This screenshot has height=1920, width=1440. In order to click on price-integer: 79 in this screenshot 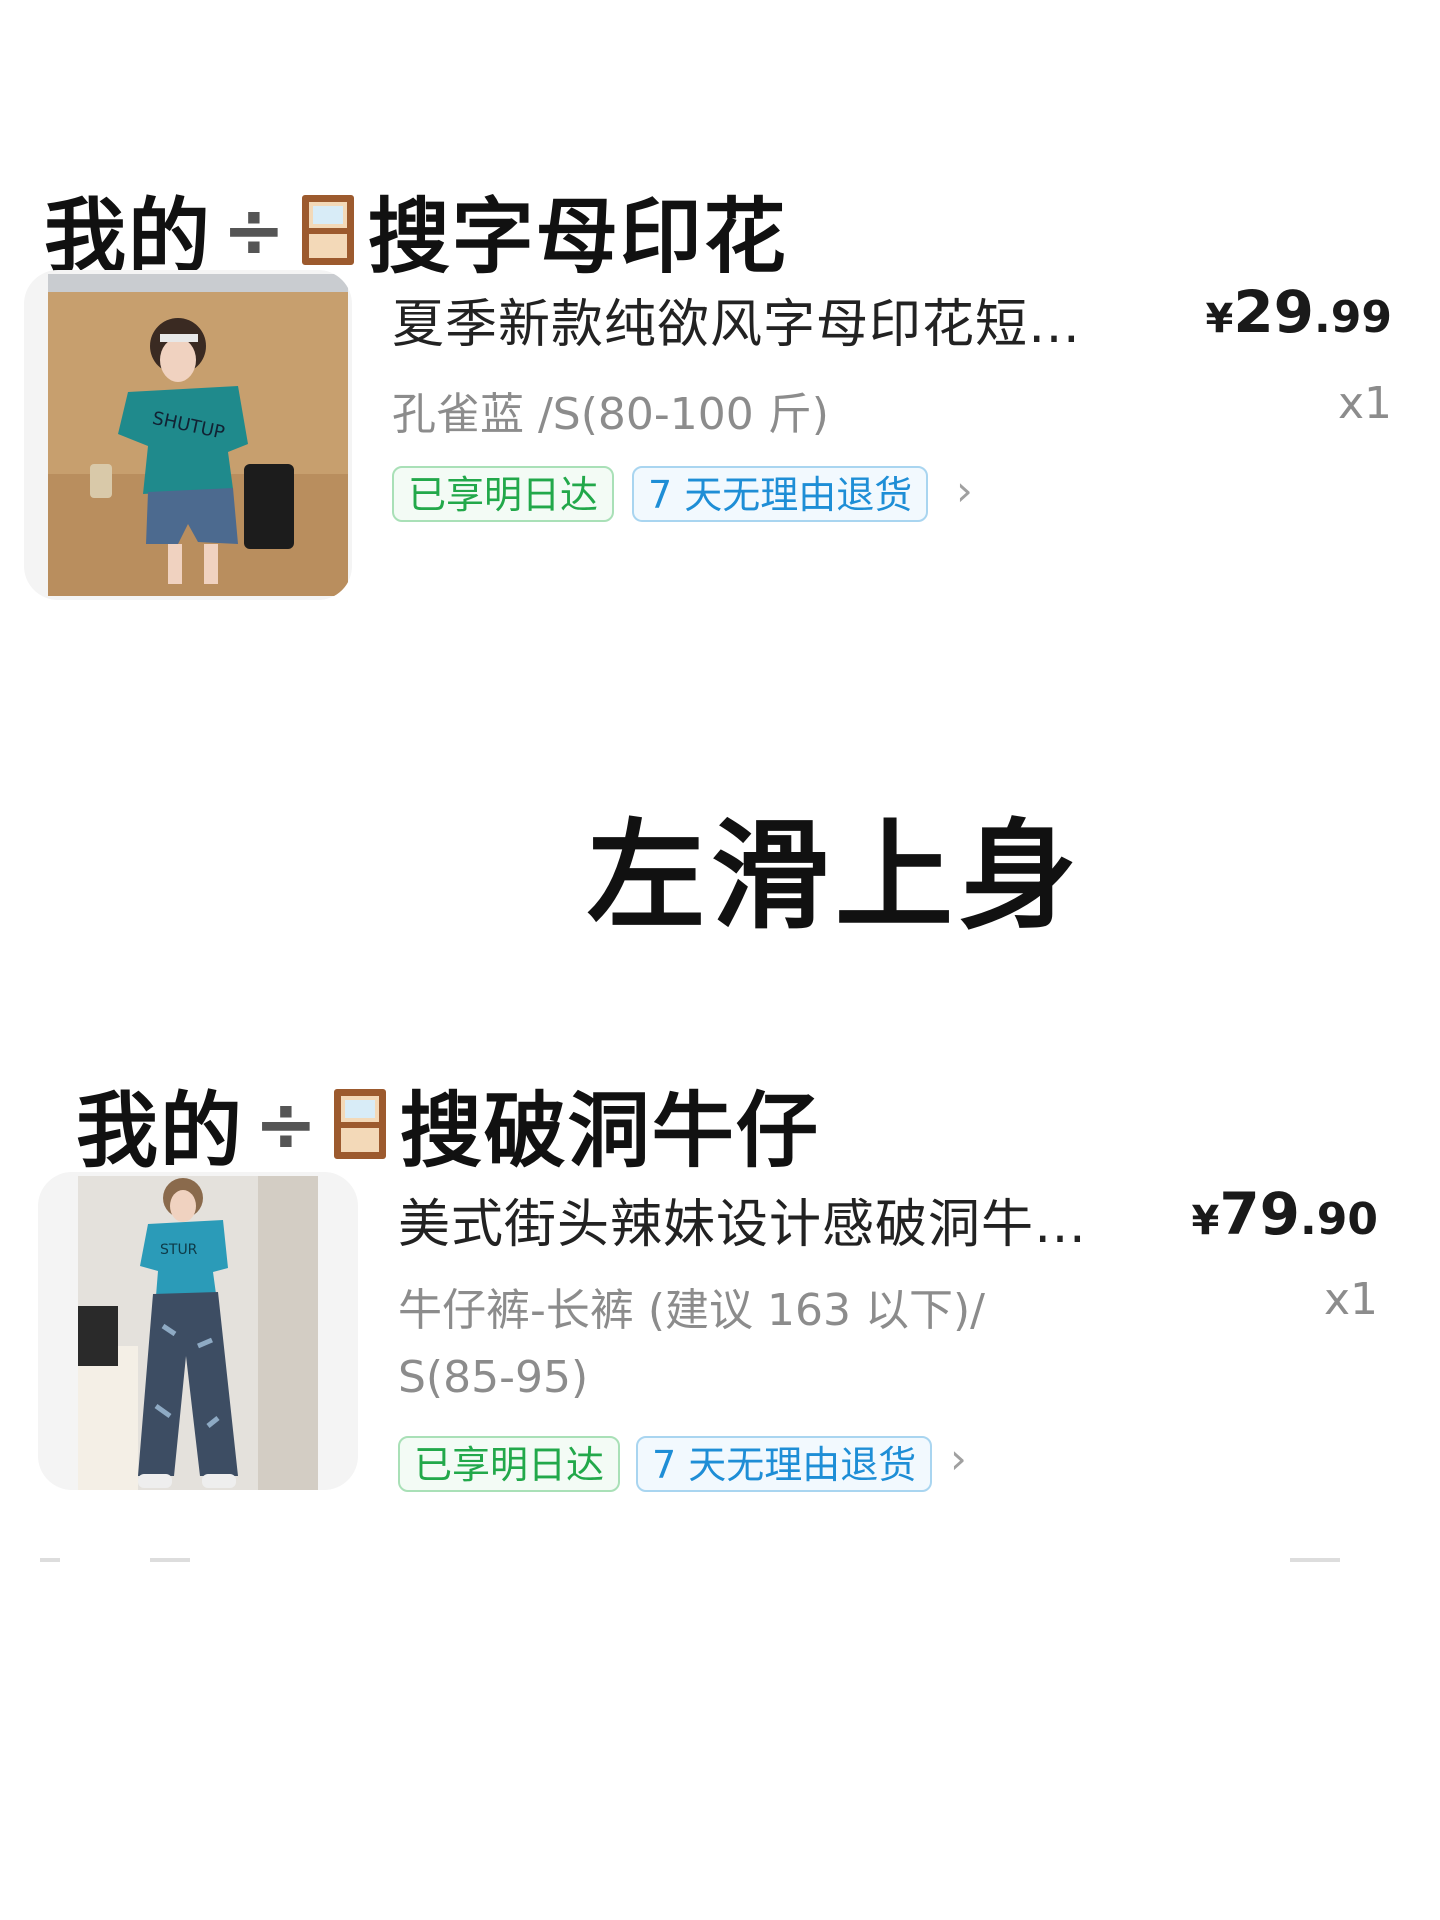, I will do `click(1260, 1214)`.